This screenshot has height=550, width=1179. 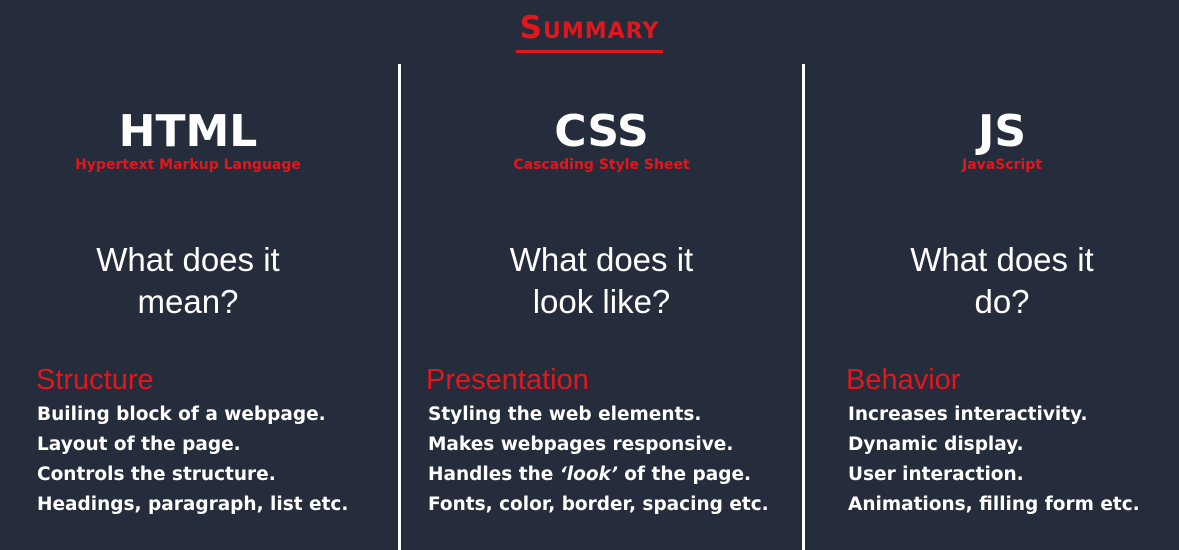 What do you see at coordinates (684, 474) in the screenshot?
I see `list-item-text: of the page.` at bounding box center [684, 474].